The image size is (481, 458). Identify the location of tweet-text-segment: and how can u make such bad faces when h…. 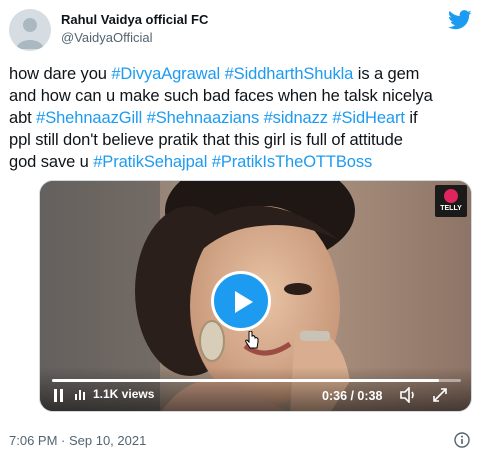
(221, 96).